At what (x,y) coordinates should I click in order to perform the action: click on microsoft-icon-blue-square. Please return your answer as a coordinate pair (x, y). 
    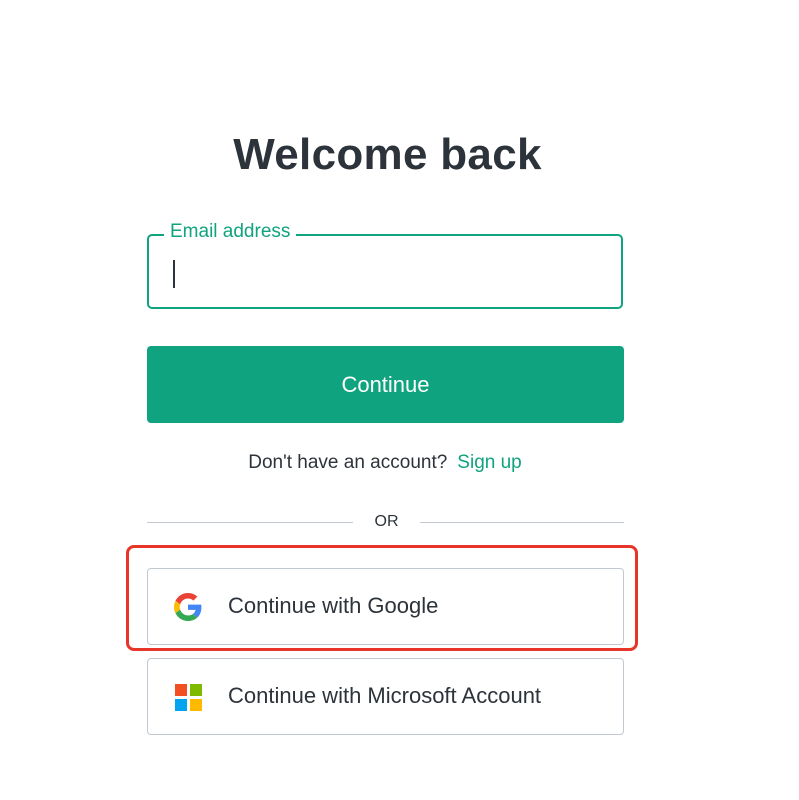
    Looking at the image, I should click on (181, 705).